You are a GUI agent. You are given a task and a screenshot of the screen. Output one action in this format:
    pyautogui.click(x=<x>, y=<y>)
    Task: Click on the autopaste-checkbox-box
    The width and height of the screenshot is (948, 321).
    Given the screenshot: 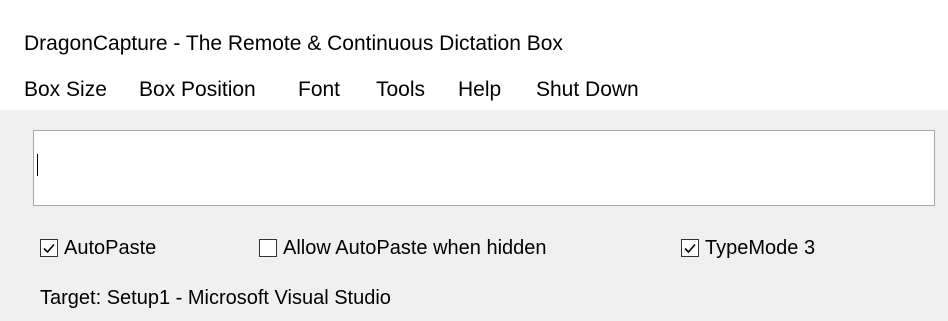 What is the action you would take?
    pyautogui.click(x=49, y=248)
    